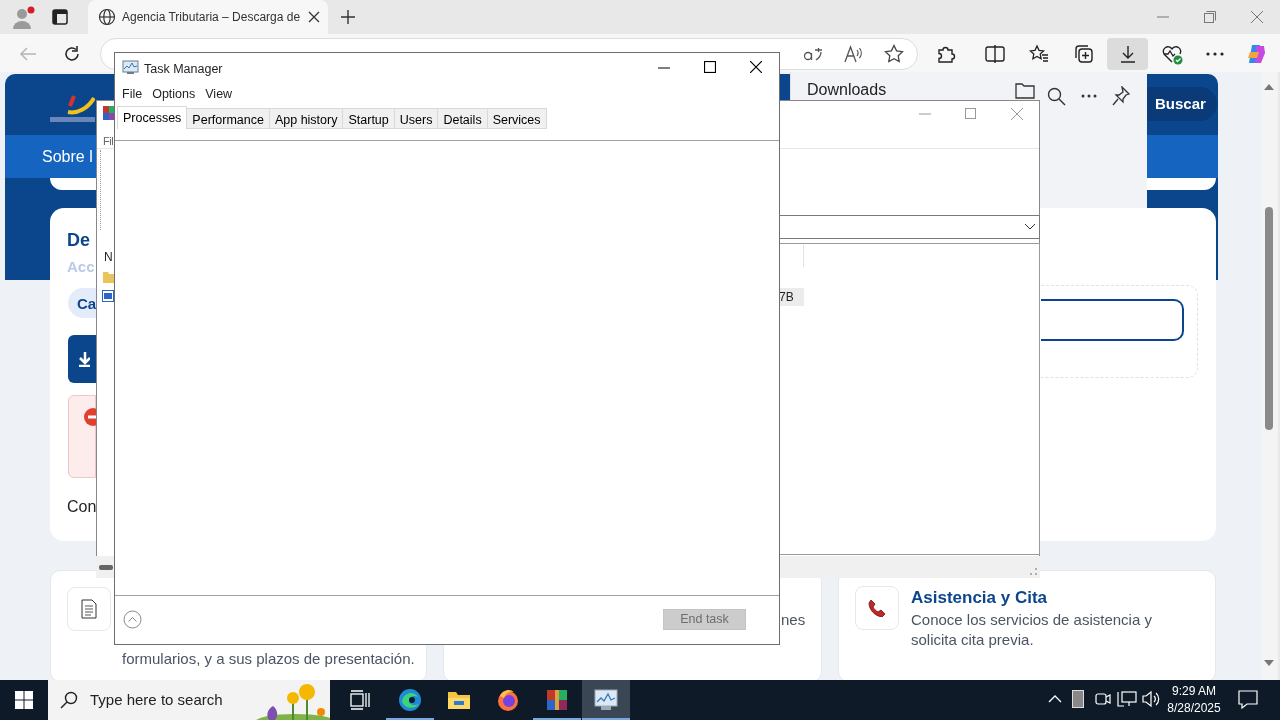 Image resolution: width=1280 pixels, height=720 pixels. Describe the element at coordinates (1127, 699) in the screenshot. I see `network-icon` at that location.